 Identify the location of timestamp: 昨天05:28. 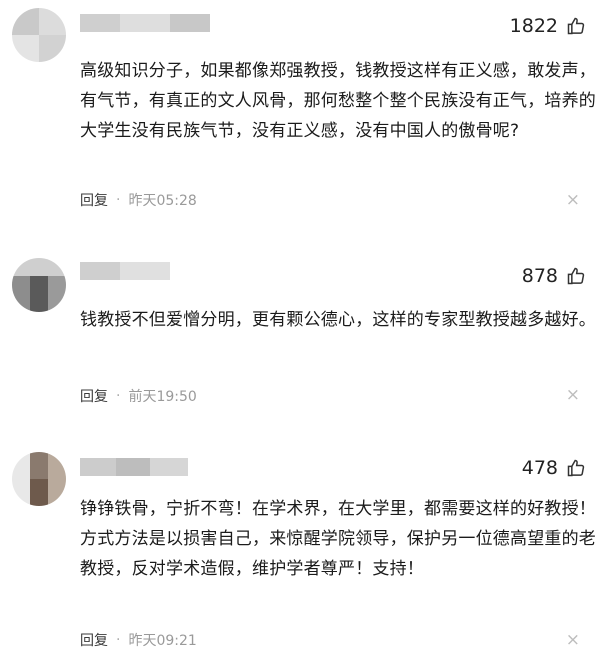
(162, 201).